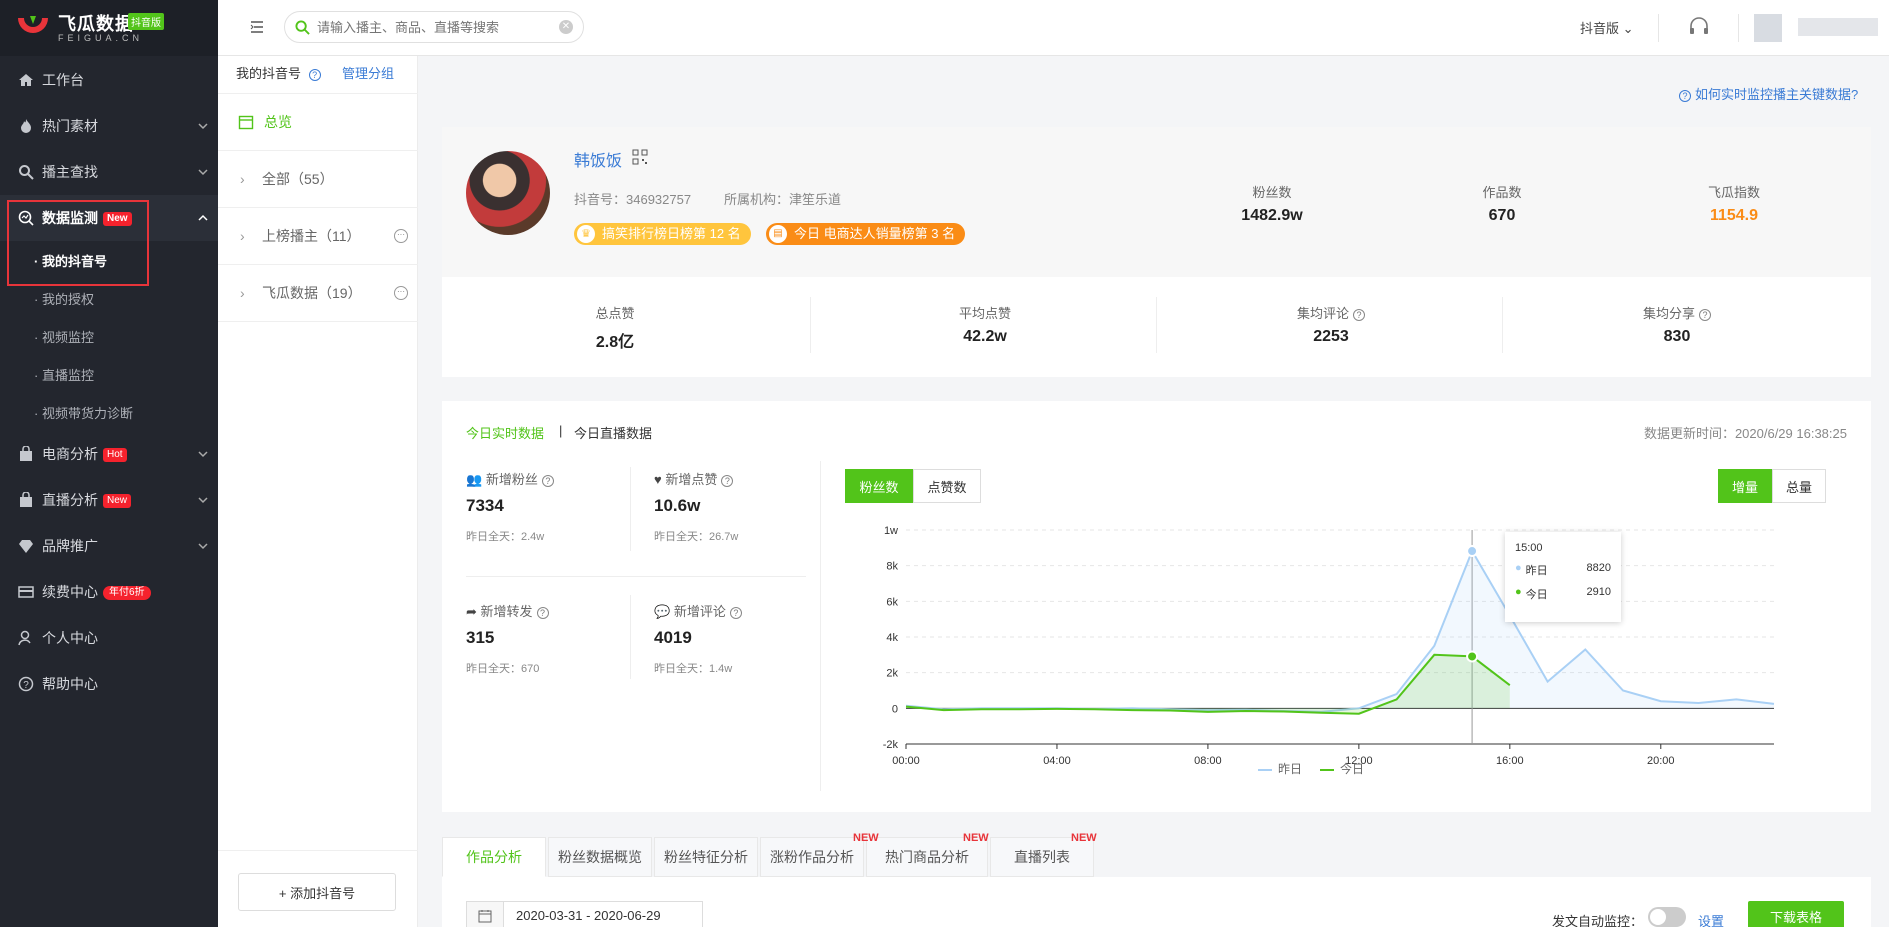 The height and width of the screenshot is (927, 1889). Describe the element at coordinates (115, 455) in the screenshot. I see `hot-badge: Hot` at that location.